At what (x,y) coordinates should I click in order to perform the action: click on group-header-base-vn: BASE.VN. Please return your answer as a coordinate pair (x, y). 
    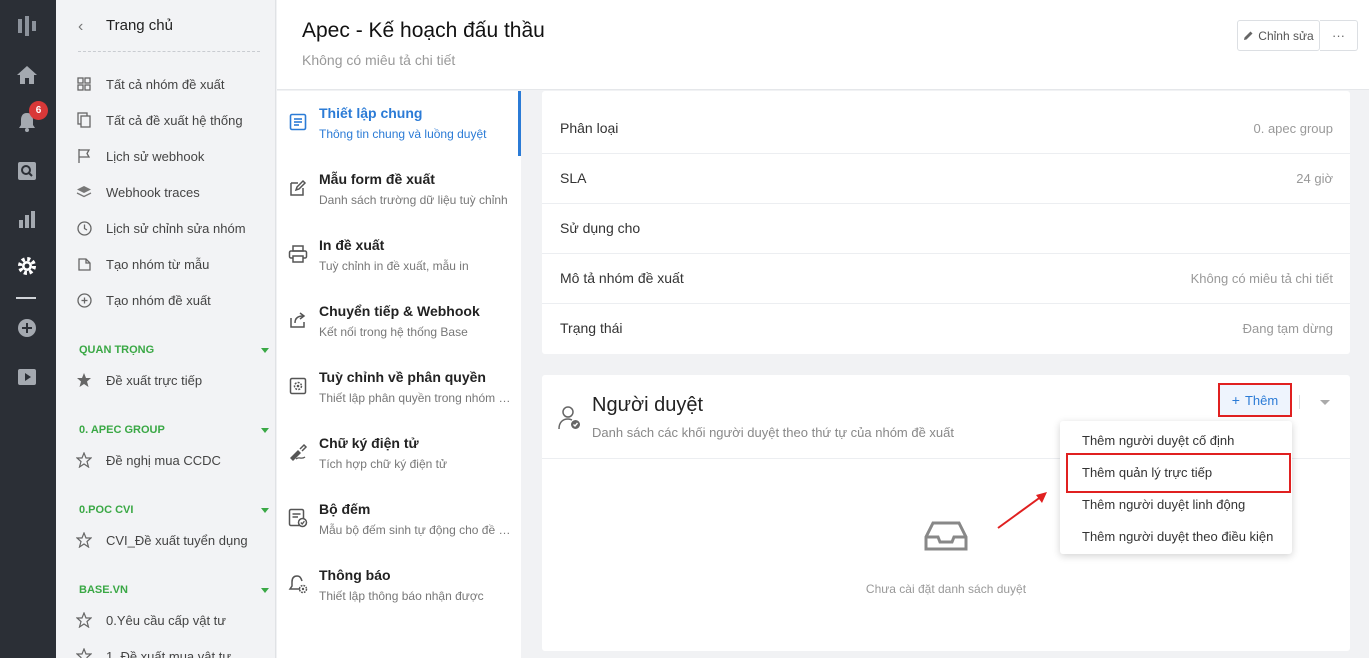
    Looking at the image, I should click on (174, 592).